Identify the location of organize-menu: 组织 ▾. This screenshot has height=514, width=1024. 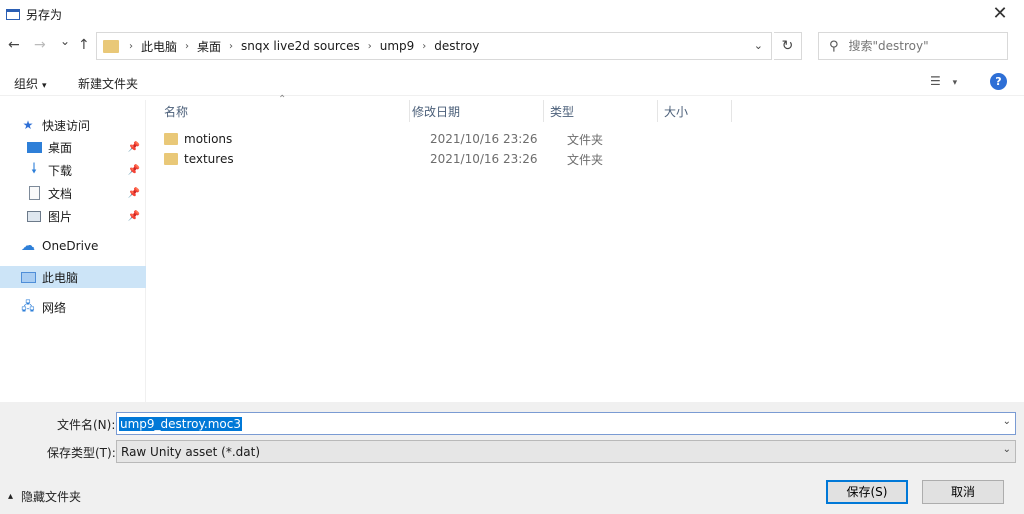
(30, 83).